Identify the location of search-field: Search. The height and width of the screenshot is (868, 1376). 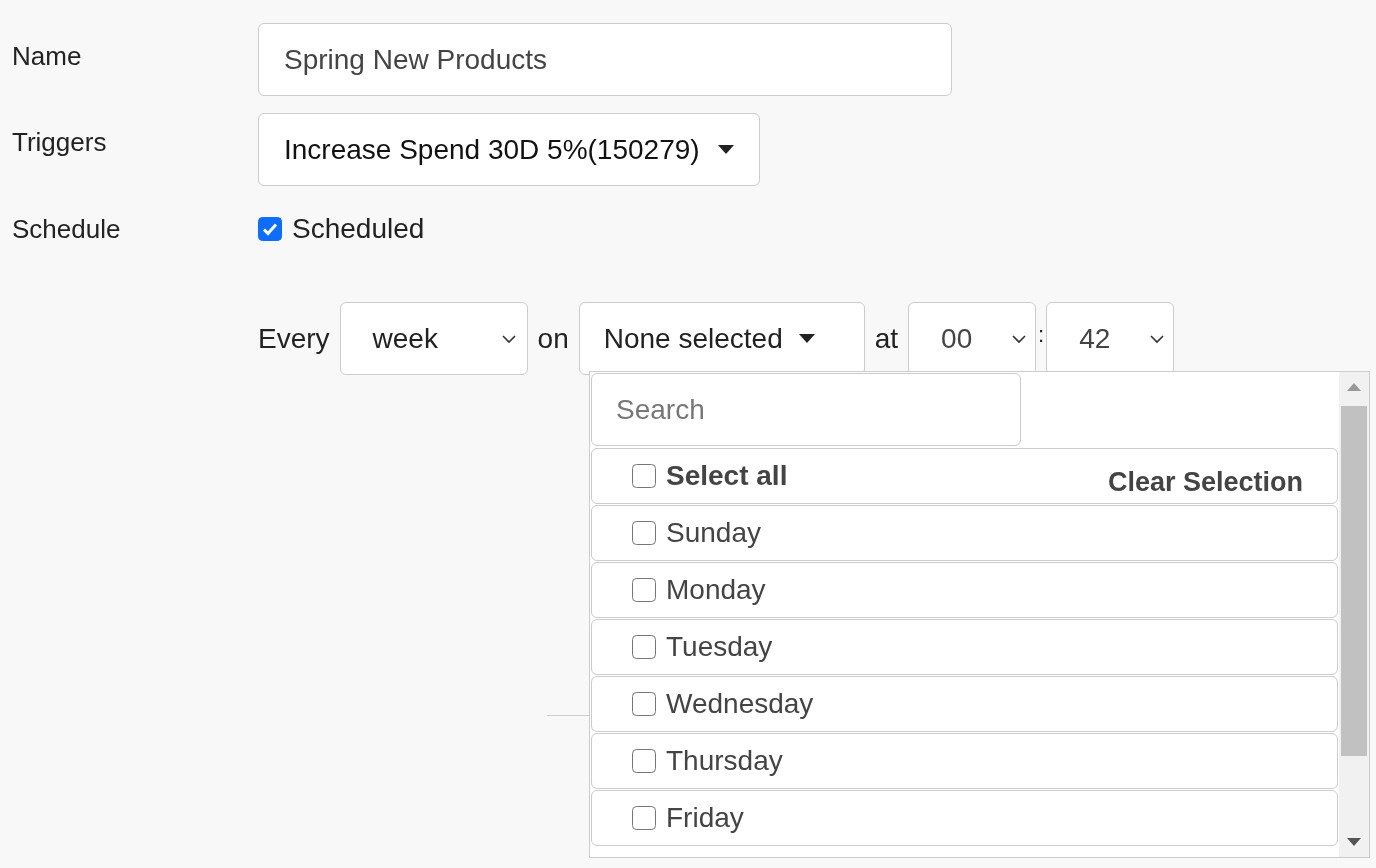
(806, 409).